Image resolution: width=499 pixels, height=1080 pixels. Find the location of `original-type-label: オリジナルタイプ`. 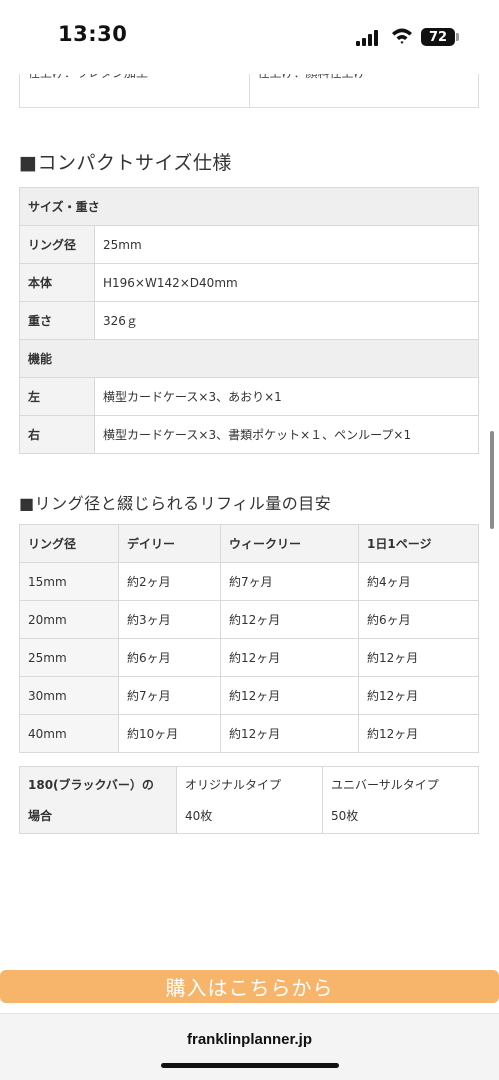

original-type-label: オリジナルタイプ is located at coordinates (233, 785).